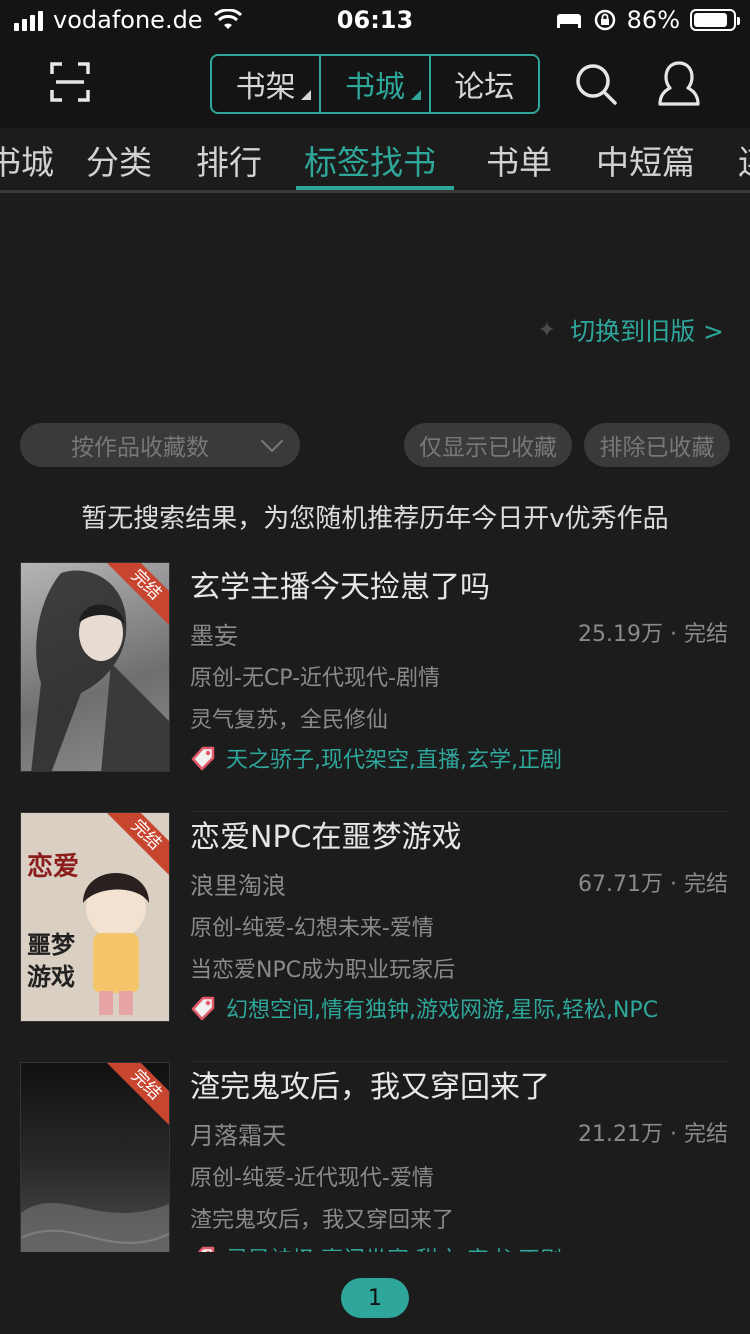 The width and height of the screenshot is (750, 1334). What do you see at coordinates (322, 1220) in the screenshot?
I see `book-intro: 渣完鬼攻后，我又穿回来了` at bounding box center [322, 1220].